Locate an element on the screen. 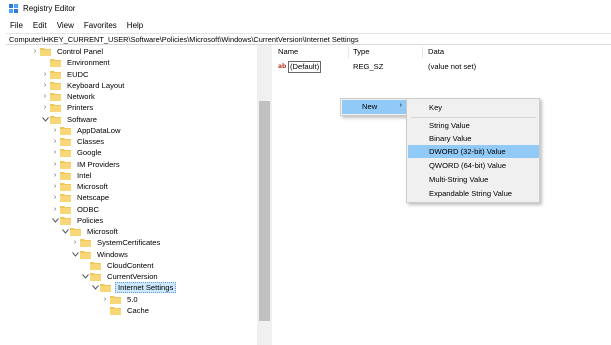 The height and width of the screenshot is (345, 611). tree-item-label: Netscape is located at coordinates (93, 198).